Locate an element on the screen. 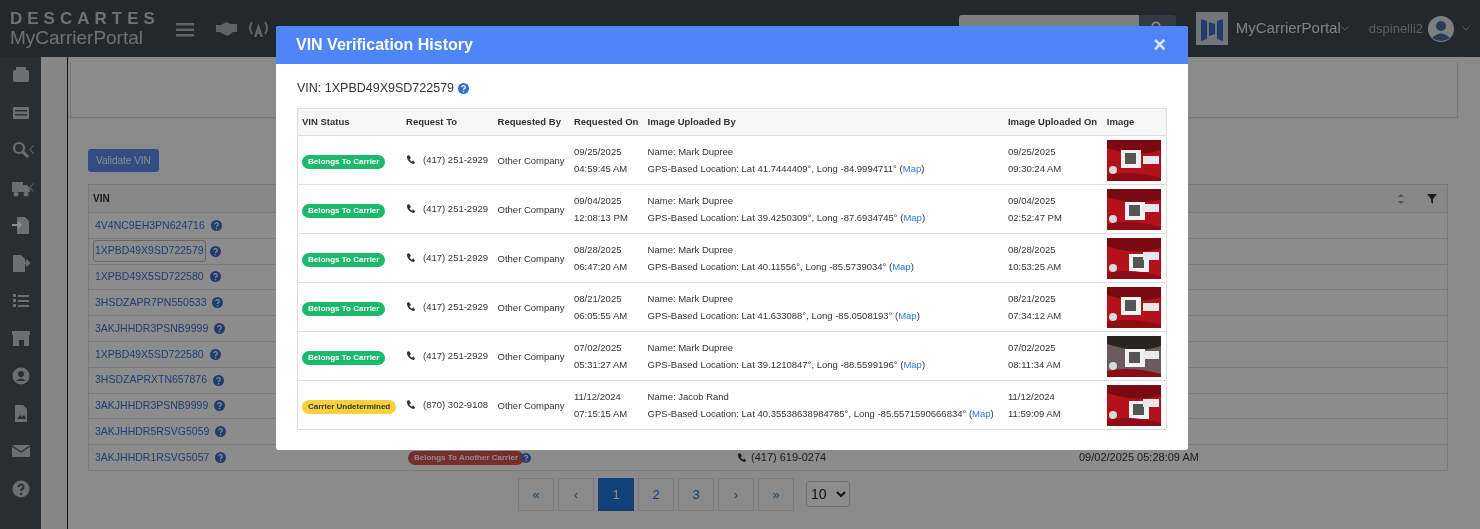 This screenshot has width=1480, height=529. page-button: › is located at coordinates (736, 494).